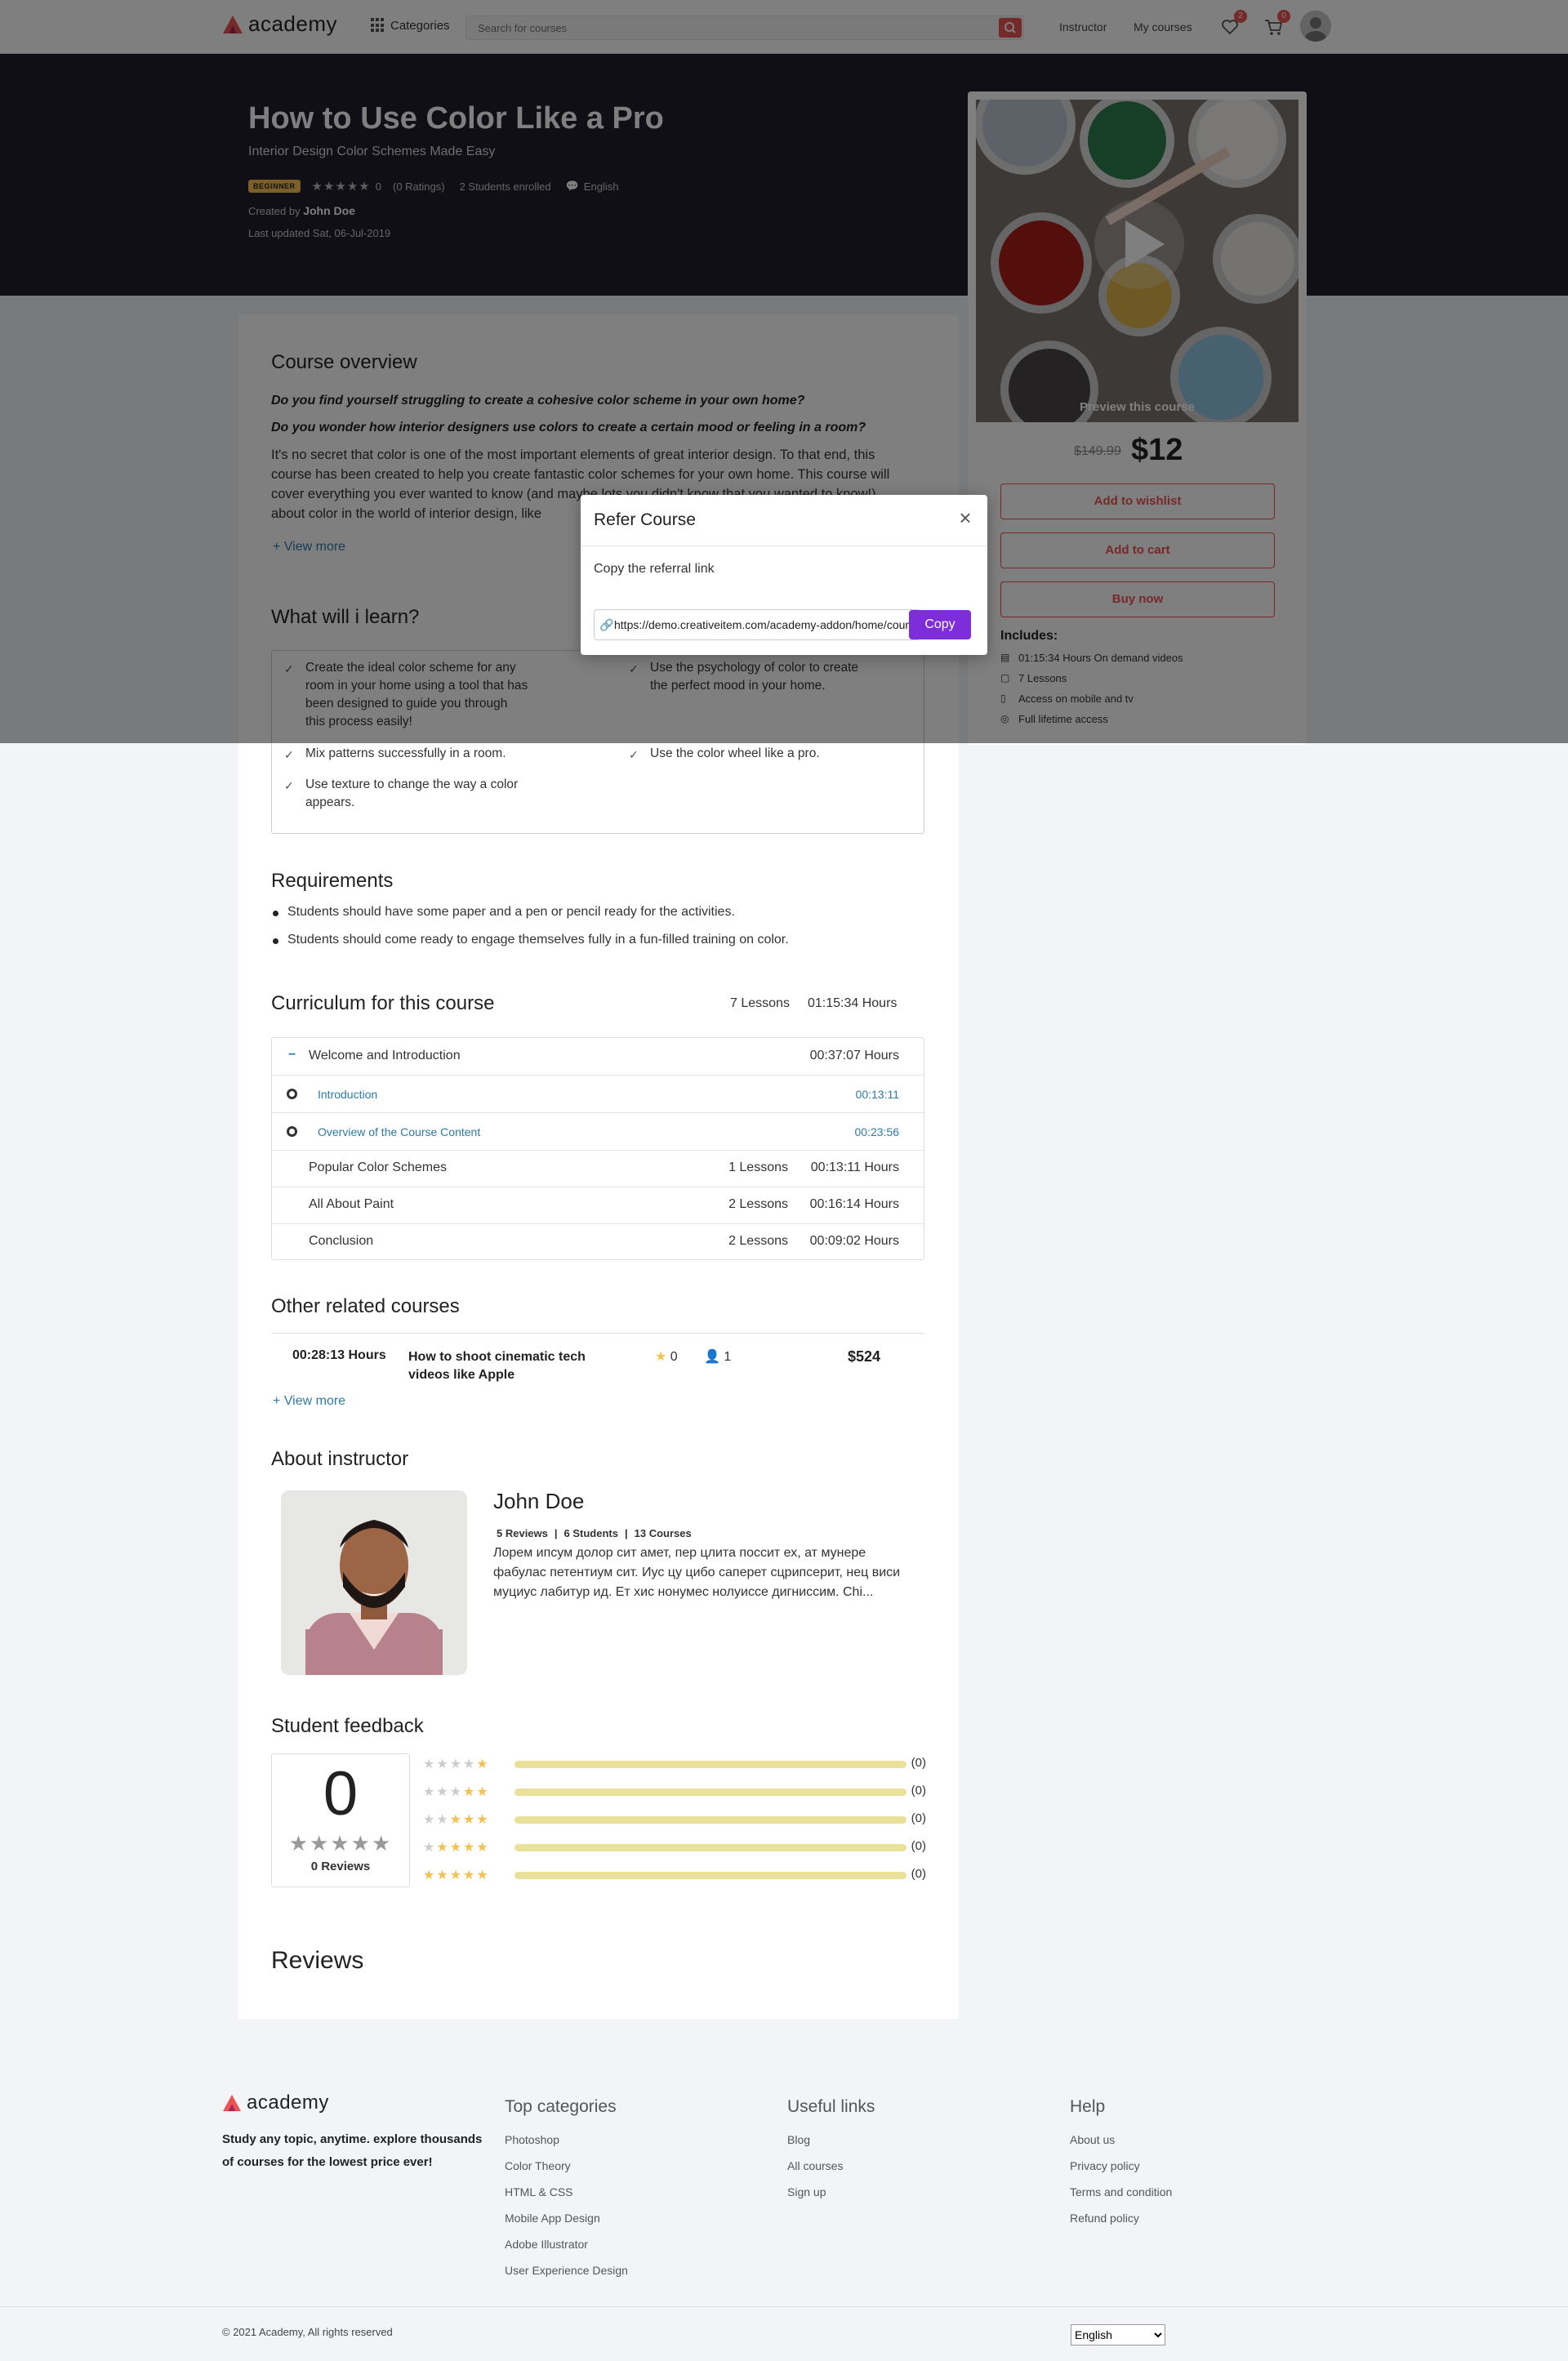  I want to click on lesson-row: Overview of the Course Content 00:23:56, so click(598, 1132).